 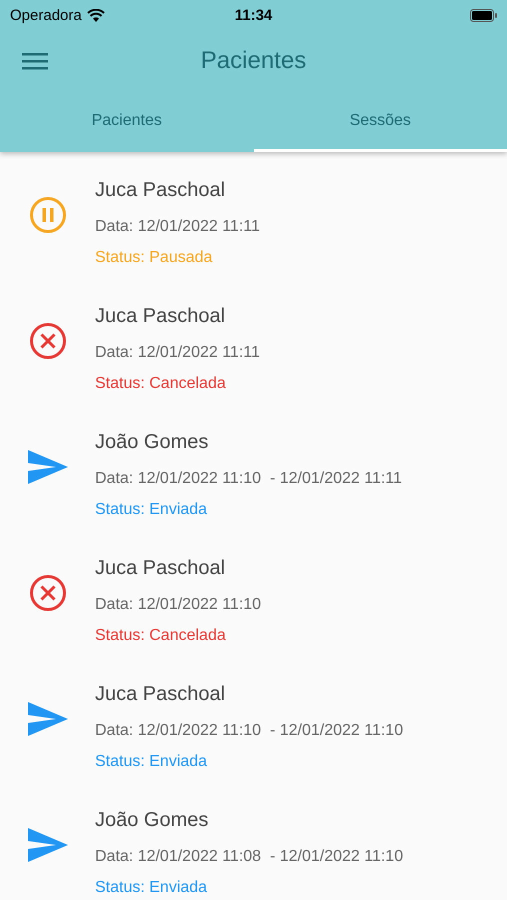 What do you see at coordinates (46, 15) in the screenshot?
I see `carrier-name: Operadora` at bounding box center [46, 15].